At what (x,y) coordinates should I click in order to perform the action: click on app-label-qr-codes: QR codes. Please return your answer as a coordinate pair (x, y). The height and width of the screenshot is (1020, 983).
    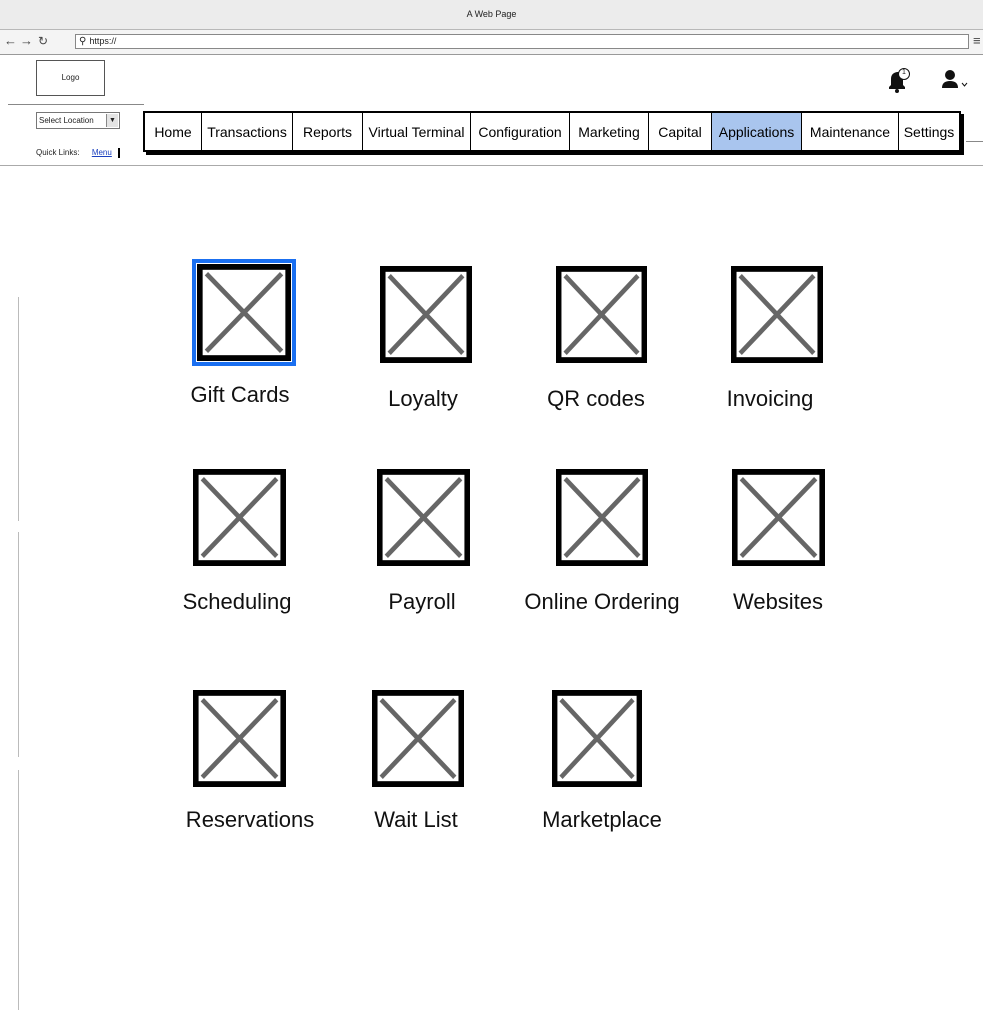
    Looking at the image, I should click on (596, 399).